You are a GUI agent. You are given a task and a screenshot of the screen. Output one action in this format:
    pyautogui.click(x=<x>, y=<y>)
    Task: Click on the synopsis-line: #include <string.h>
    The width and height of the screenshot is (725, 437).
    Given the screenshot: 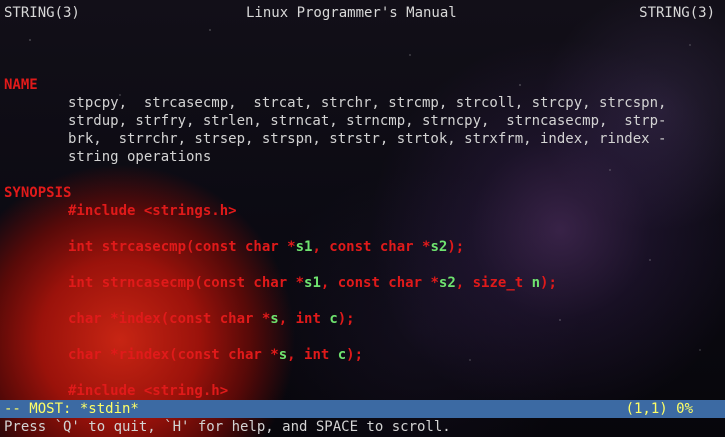 What is the action you would take?
    pyautogui.click(x=116, y=391)
    